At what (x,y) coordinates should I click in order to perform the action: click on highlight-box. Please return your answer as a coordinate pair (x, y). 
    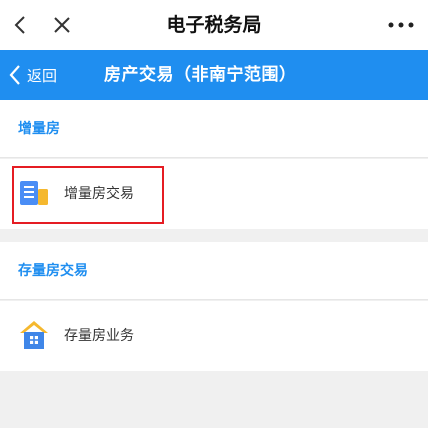
    Looking at the image, I should click on (88, 195).